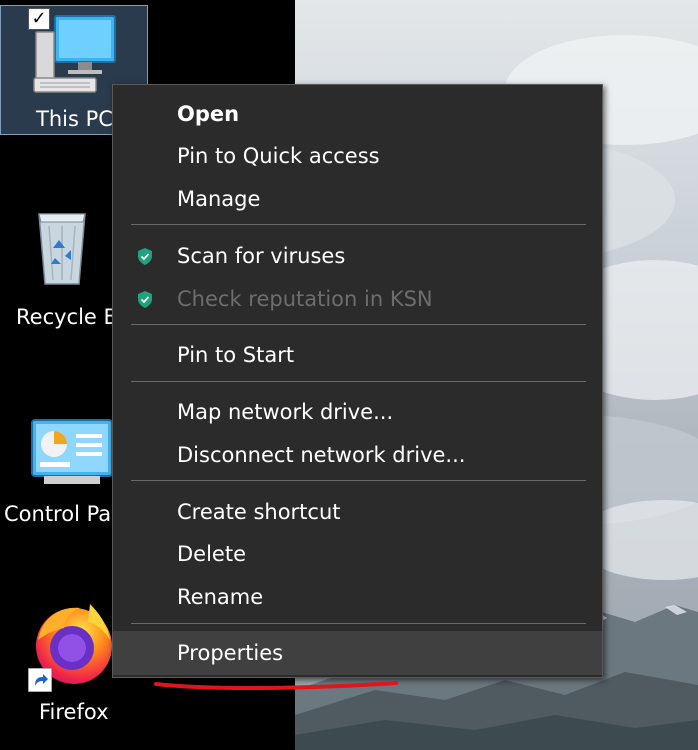 The height and width of the screenshot is (750, 698). What do you see at coordinates (211, 554) in the screenshot?
I see `menu-item-label: Delete` at bounding box center [211, 554].